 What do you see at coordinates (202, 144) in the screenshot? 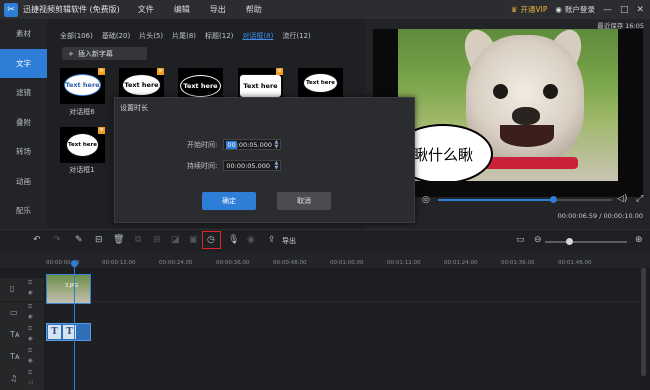
I see `start-time-label: 开始时间:` at bounding box center [202, 144].